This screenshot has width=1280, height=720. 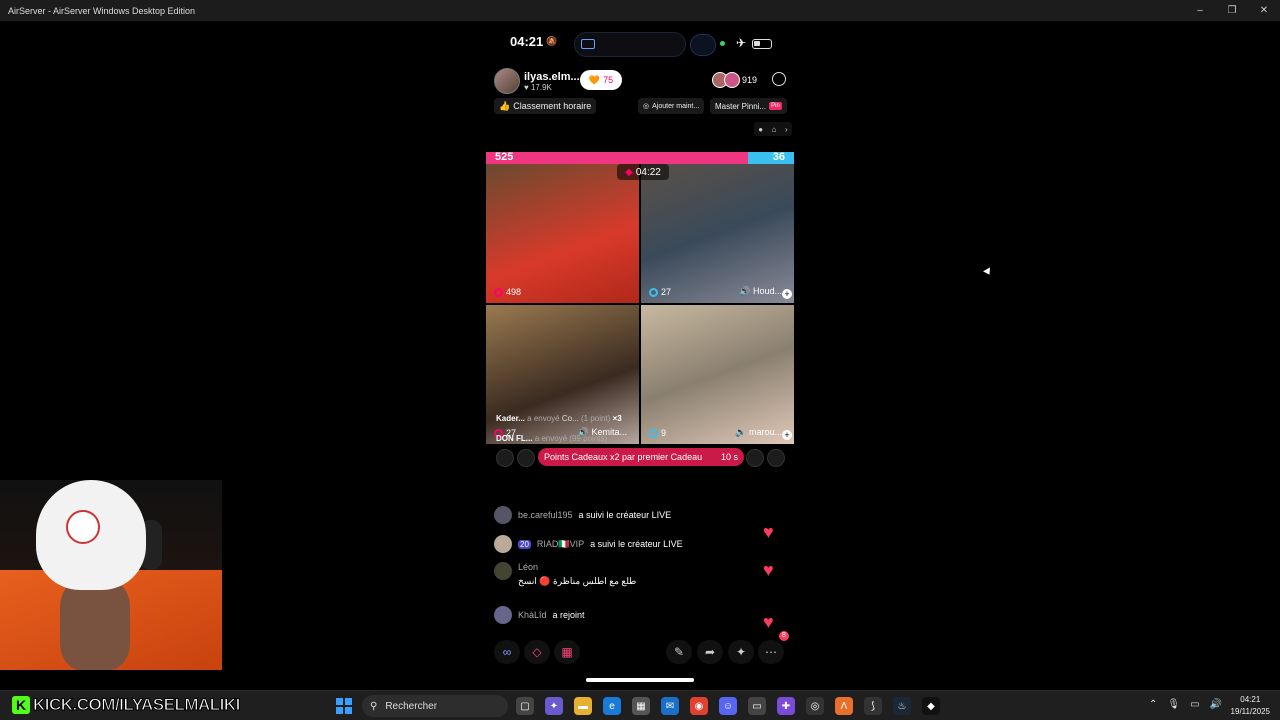 What do you see at coordinates (507, 652) in the screenshot?
I see `link-icon: ∞` at bounding box center [507, 652].